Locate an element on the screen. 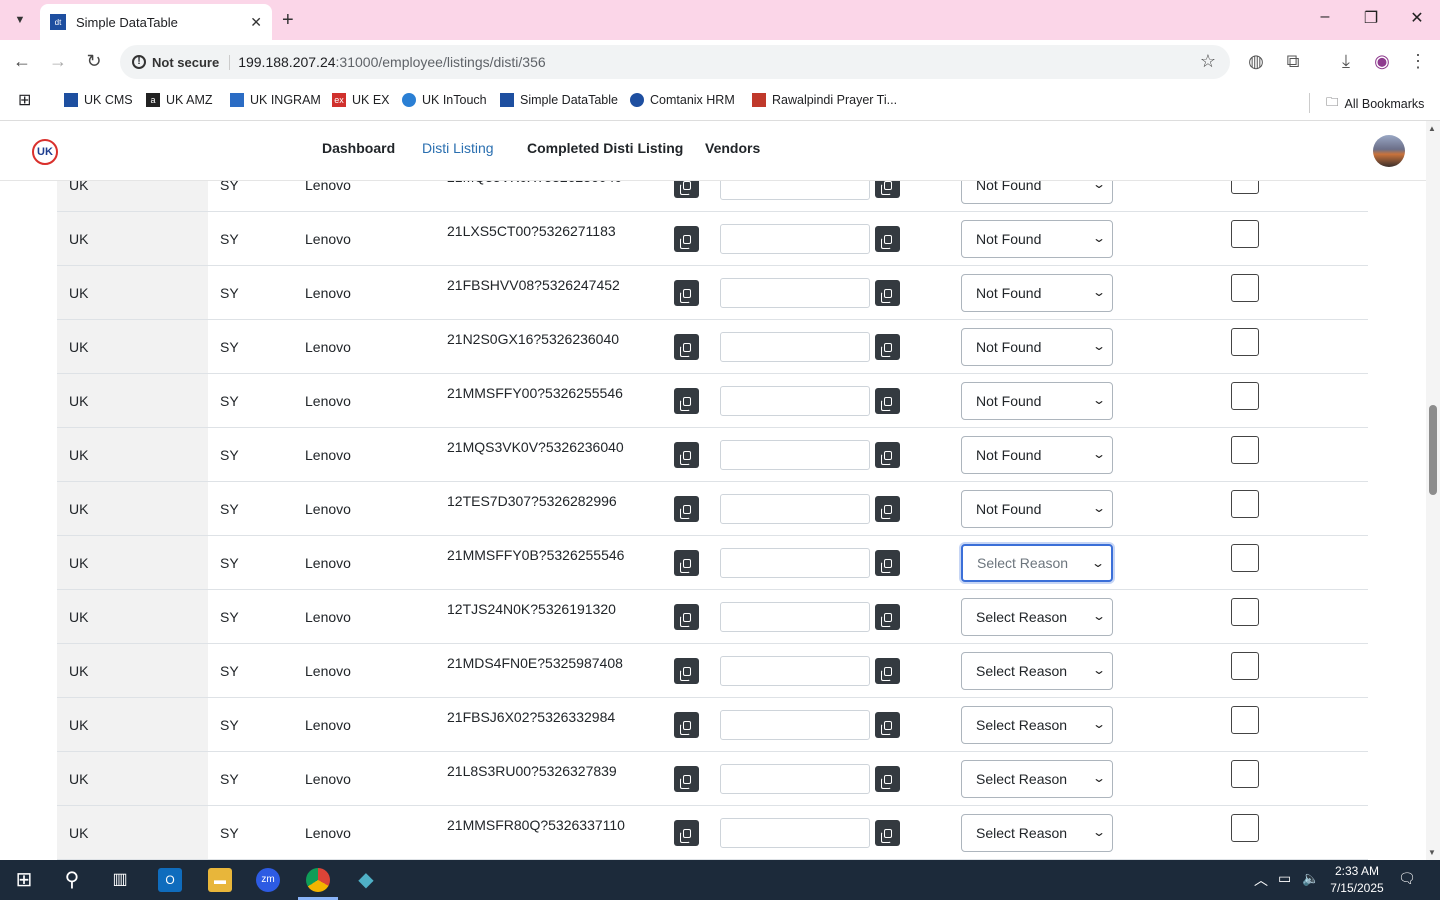  chrome-icon is located at coordinates (318, 880).